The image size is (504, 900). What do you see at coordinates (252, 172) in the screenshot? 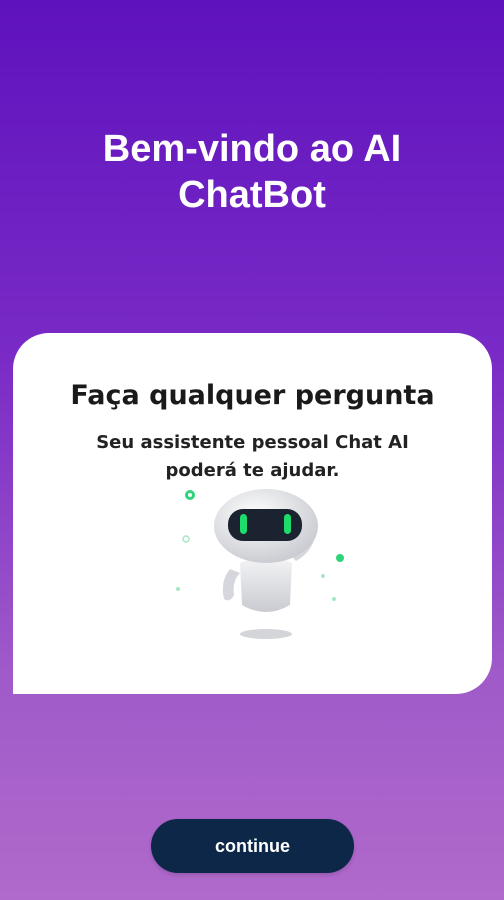
I see `welcome-title: Bem-vindo ao AI ChatBot` at bounding box center [252, 172].